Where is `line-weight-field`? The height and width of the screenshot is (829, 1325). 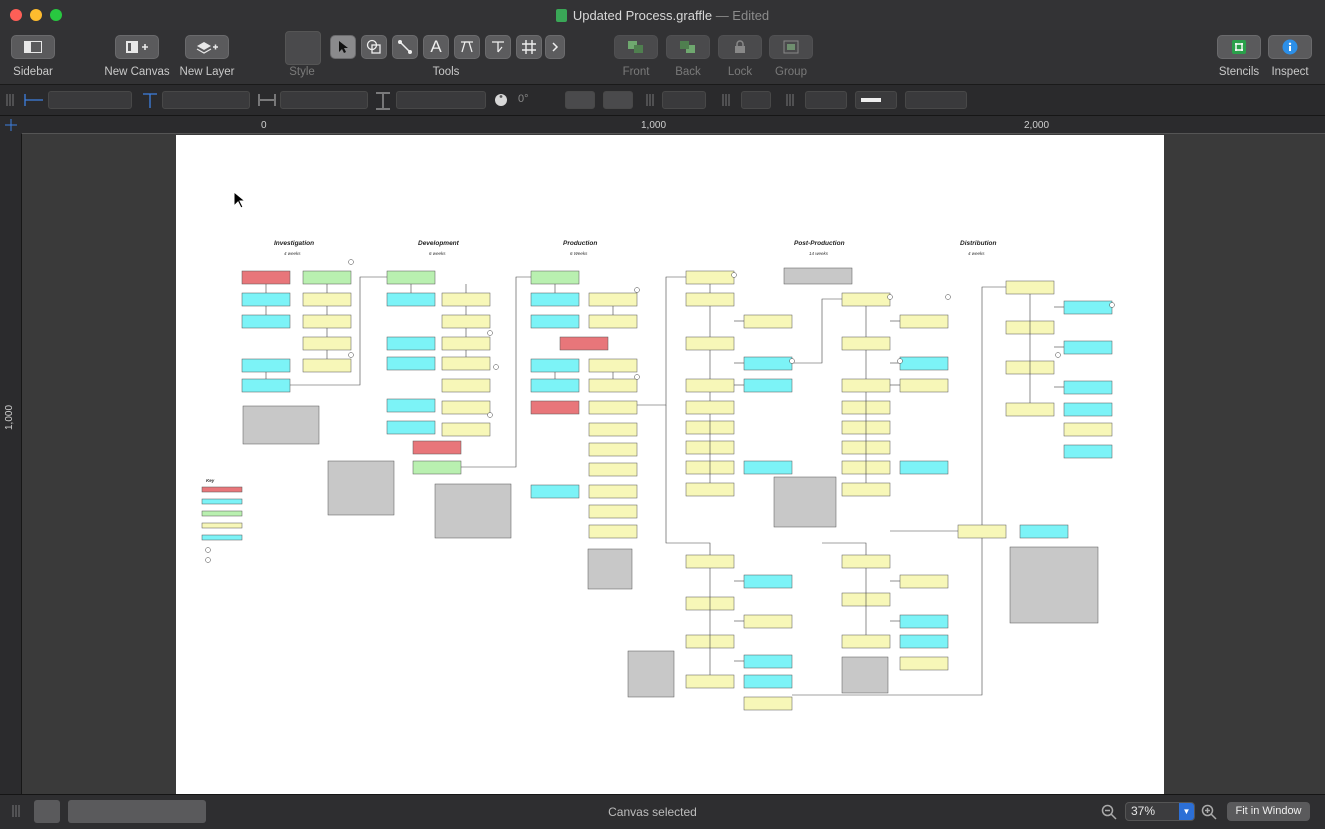 line-weight-field is located at coordinates (936, 100).